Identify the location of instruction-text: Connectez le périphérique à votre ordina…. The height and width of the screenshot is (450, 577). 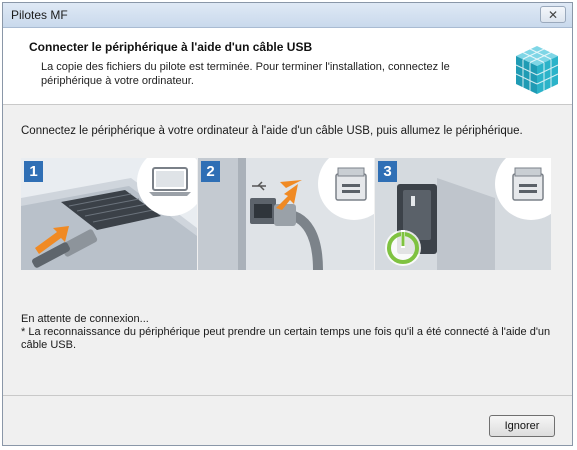
(272, 131).